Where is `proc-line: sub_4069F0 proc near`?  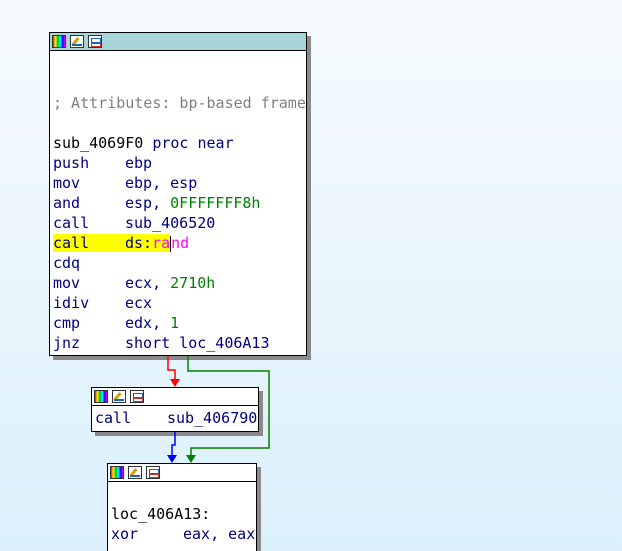
proc-line: sub_4069F0 proc near is located at coordinates (178, 143).